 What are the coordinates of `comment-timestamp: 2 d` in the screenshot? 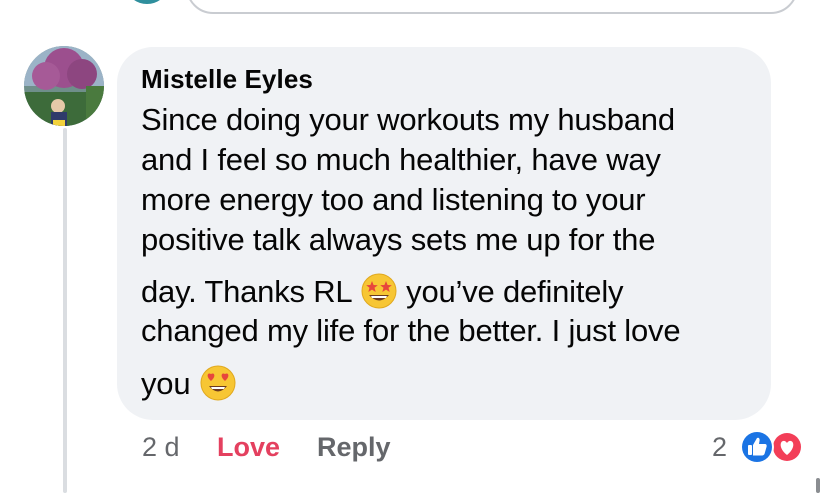 It's located at (161, 447).